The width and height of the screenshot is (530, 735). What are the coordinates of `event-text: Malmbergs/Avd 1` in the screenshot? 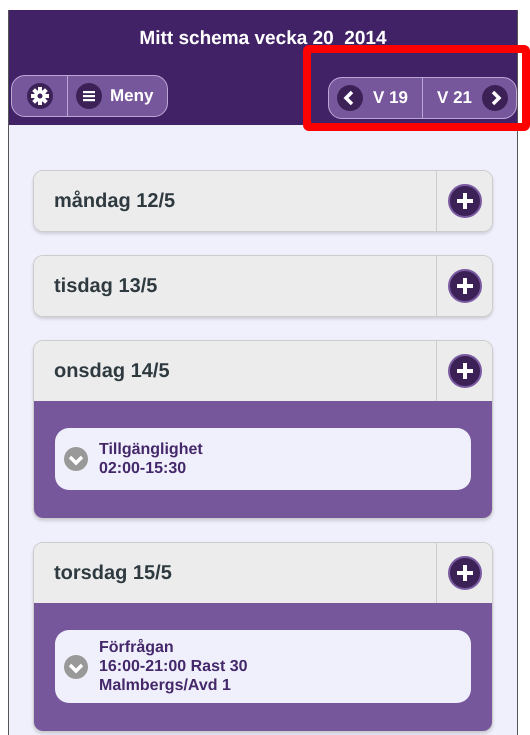 It's located at (165, 685).